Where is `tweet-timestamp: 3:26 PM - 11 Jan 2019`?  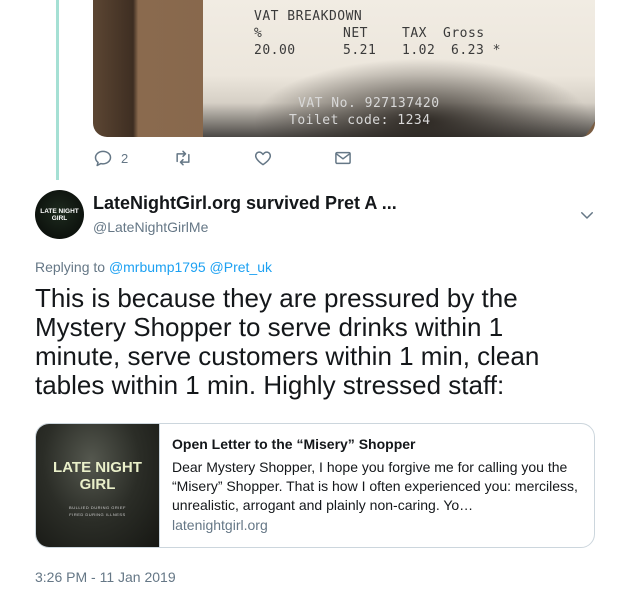
tweet-timestamp: 3:26 PM - 11 Jan 2019 is located at coordinates (105, 577).